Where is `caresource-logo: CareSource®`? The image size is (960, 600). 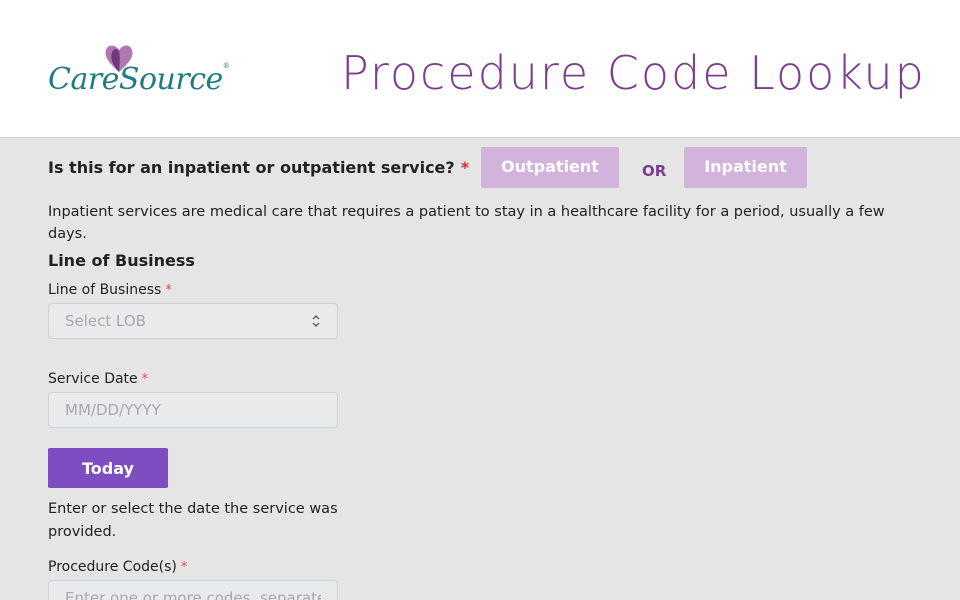 caresource-logo: CareSource® is located at coordinates (148, 72).